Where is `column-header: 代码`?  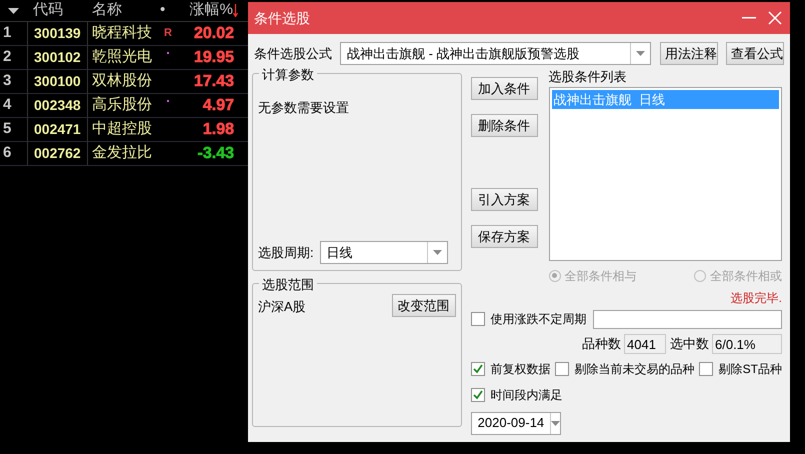
column-header: 代码 is located at coordinates (57, 11).